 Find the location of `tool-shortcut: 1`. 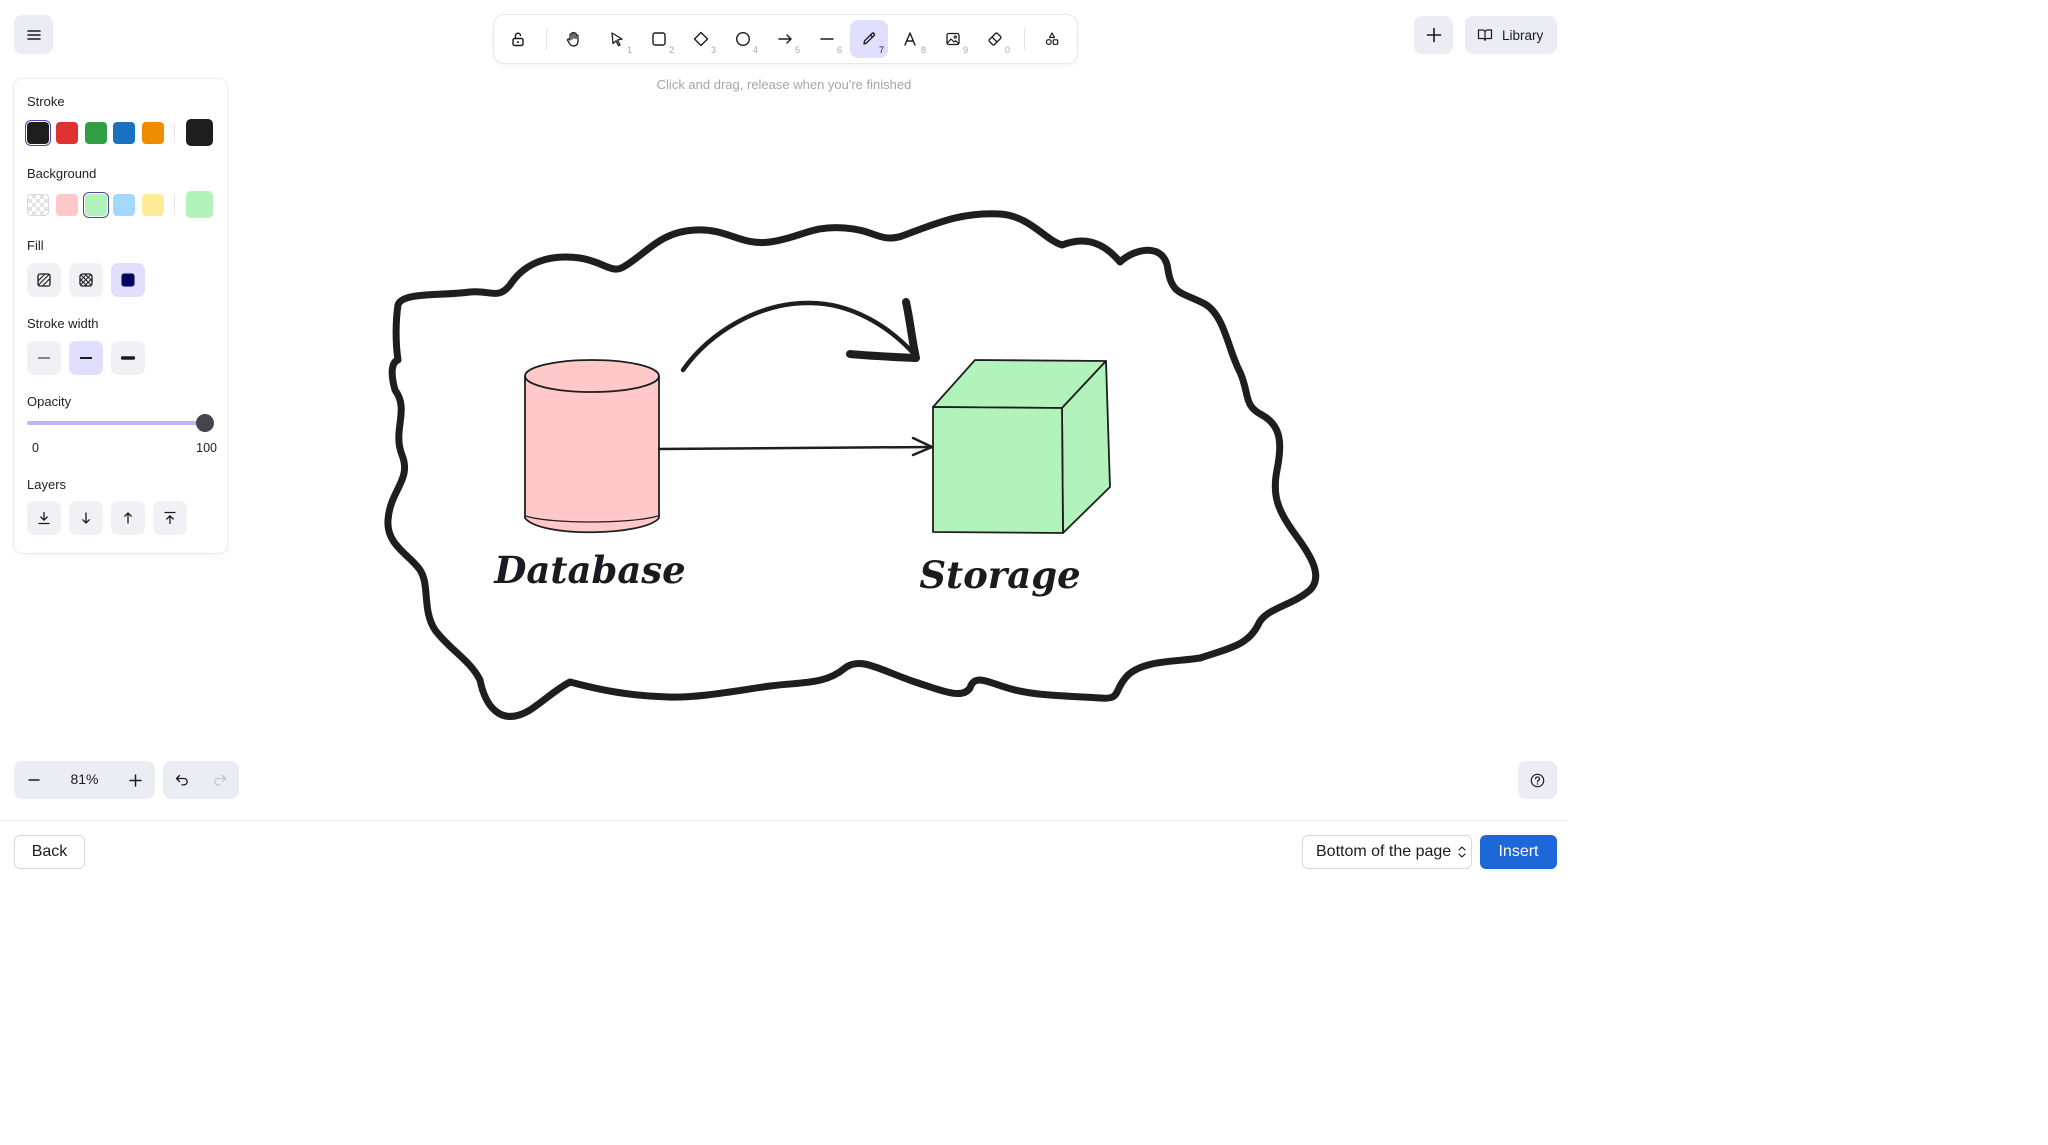

tool-shortcut: 1 is located at coordinates (629, 50).